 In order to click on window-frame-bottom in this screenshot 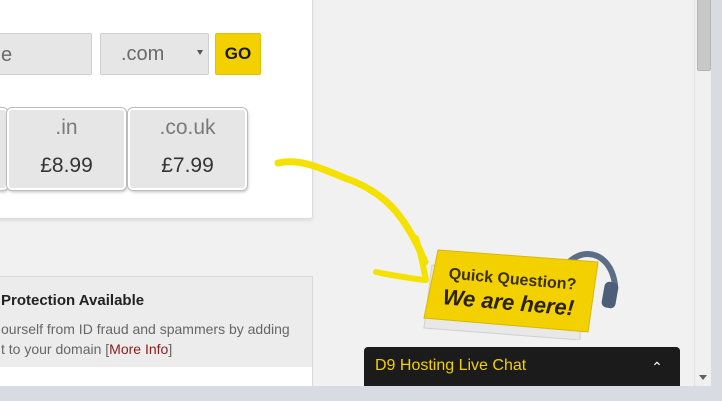, I will do `click(361, 393)`.